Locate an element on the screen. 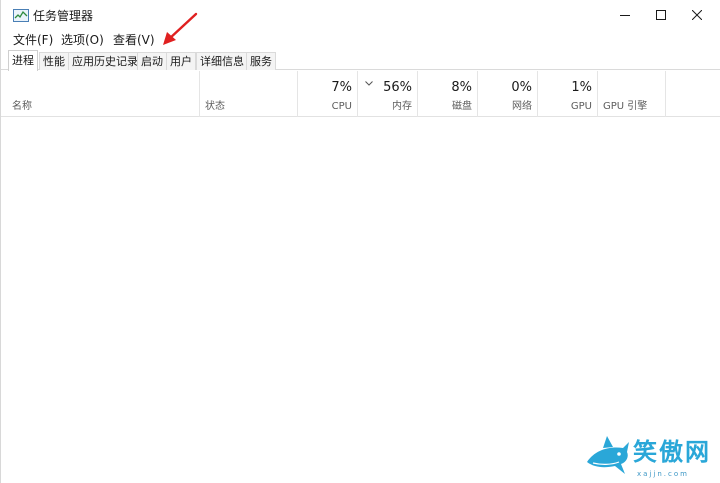 The height and width of the screenshot is (483, 720). maximize-icon is located at coordinates (661, 15).